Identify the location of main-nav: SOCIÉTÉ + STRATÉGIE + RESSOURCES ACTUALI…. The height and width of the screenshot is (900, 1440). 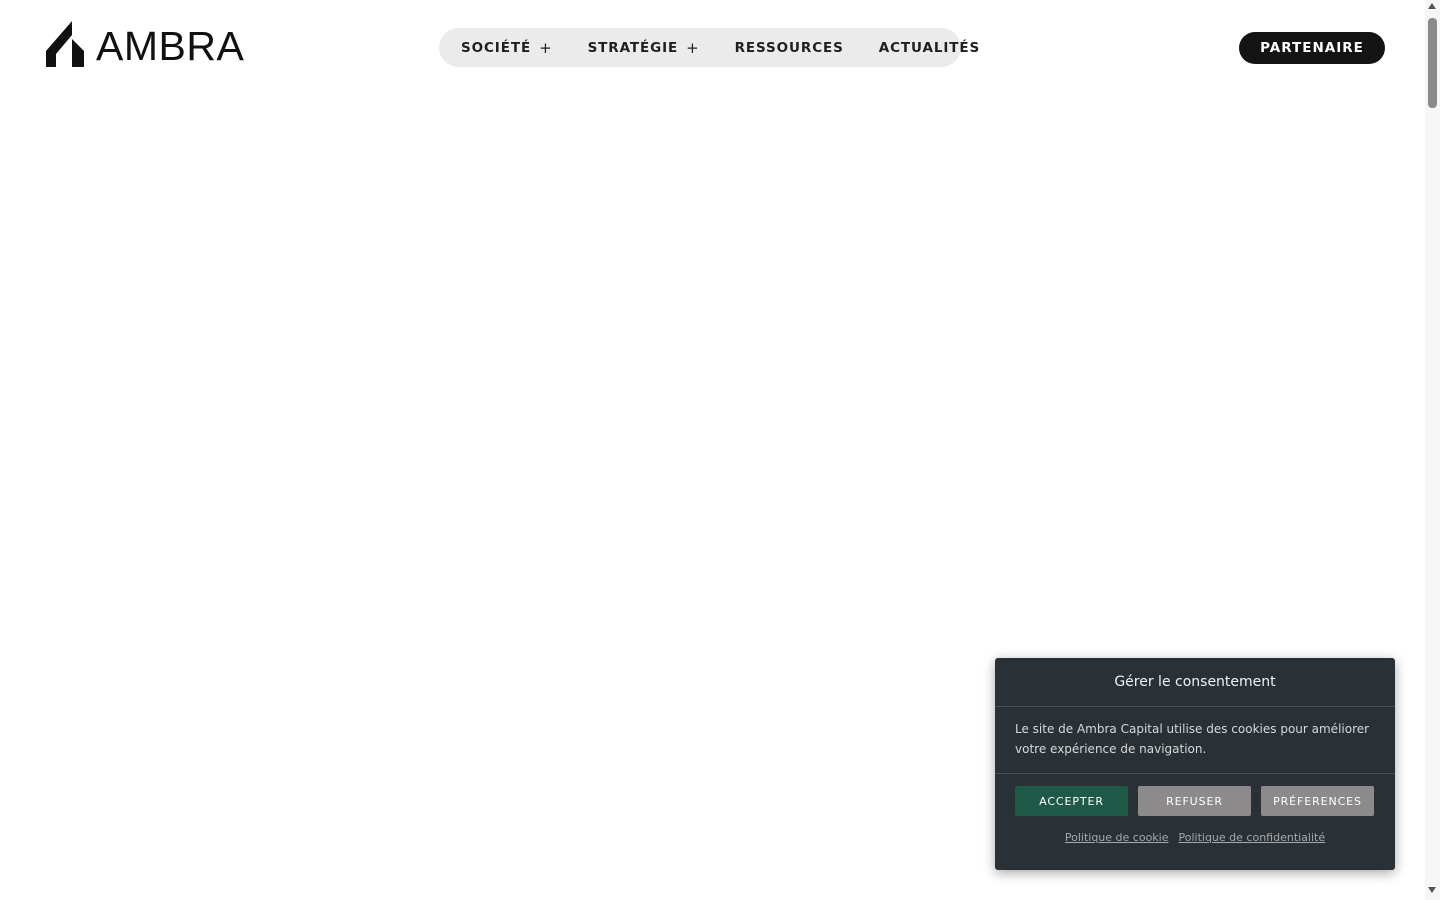
(709, 47).